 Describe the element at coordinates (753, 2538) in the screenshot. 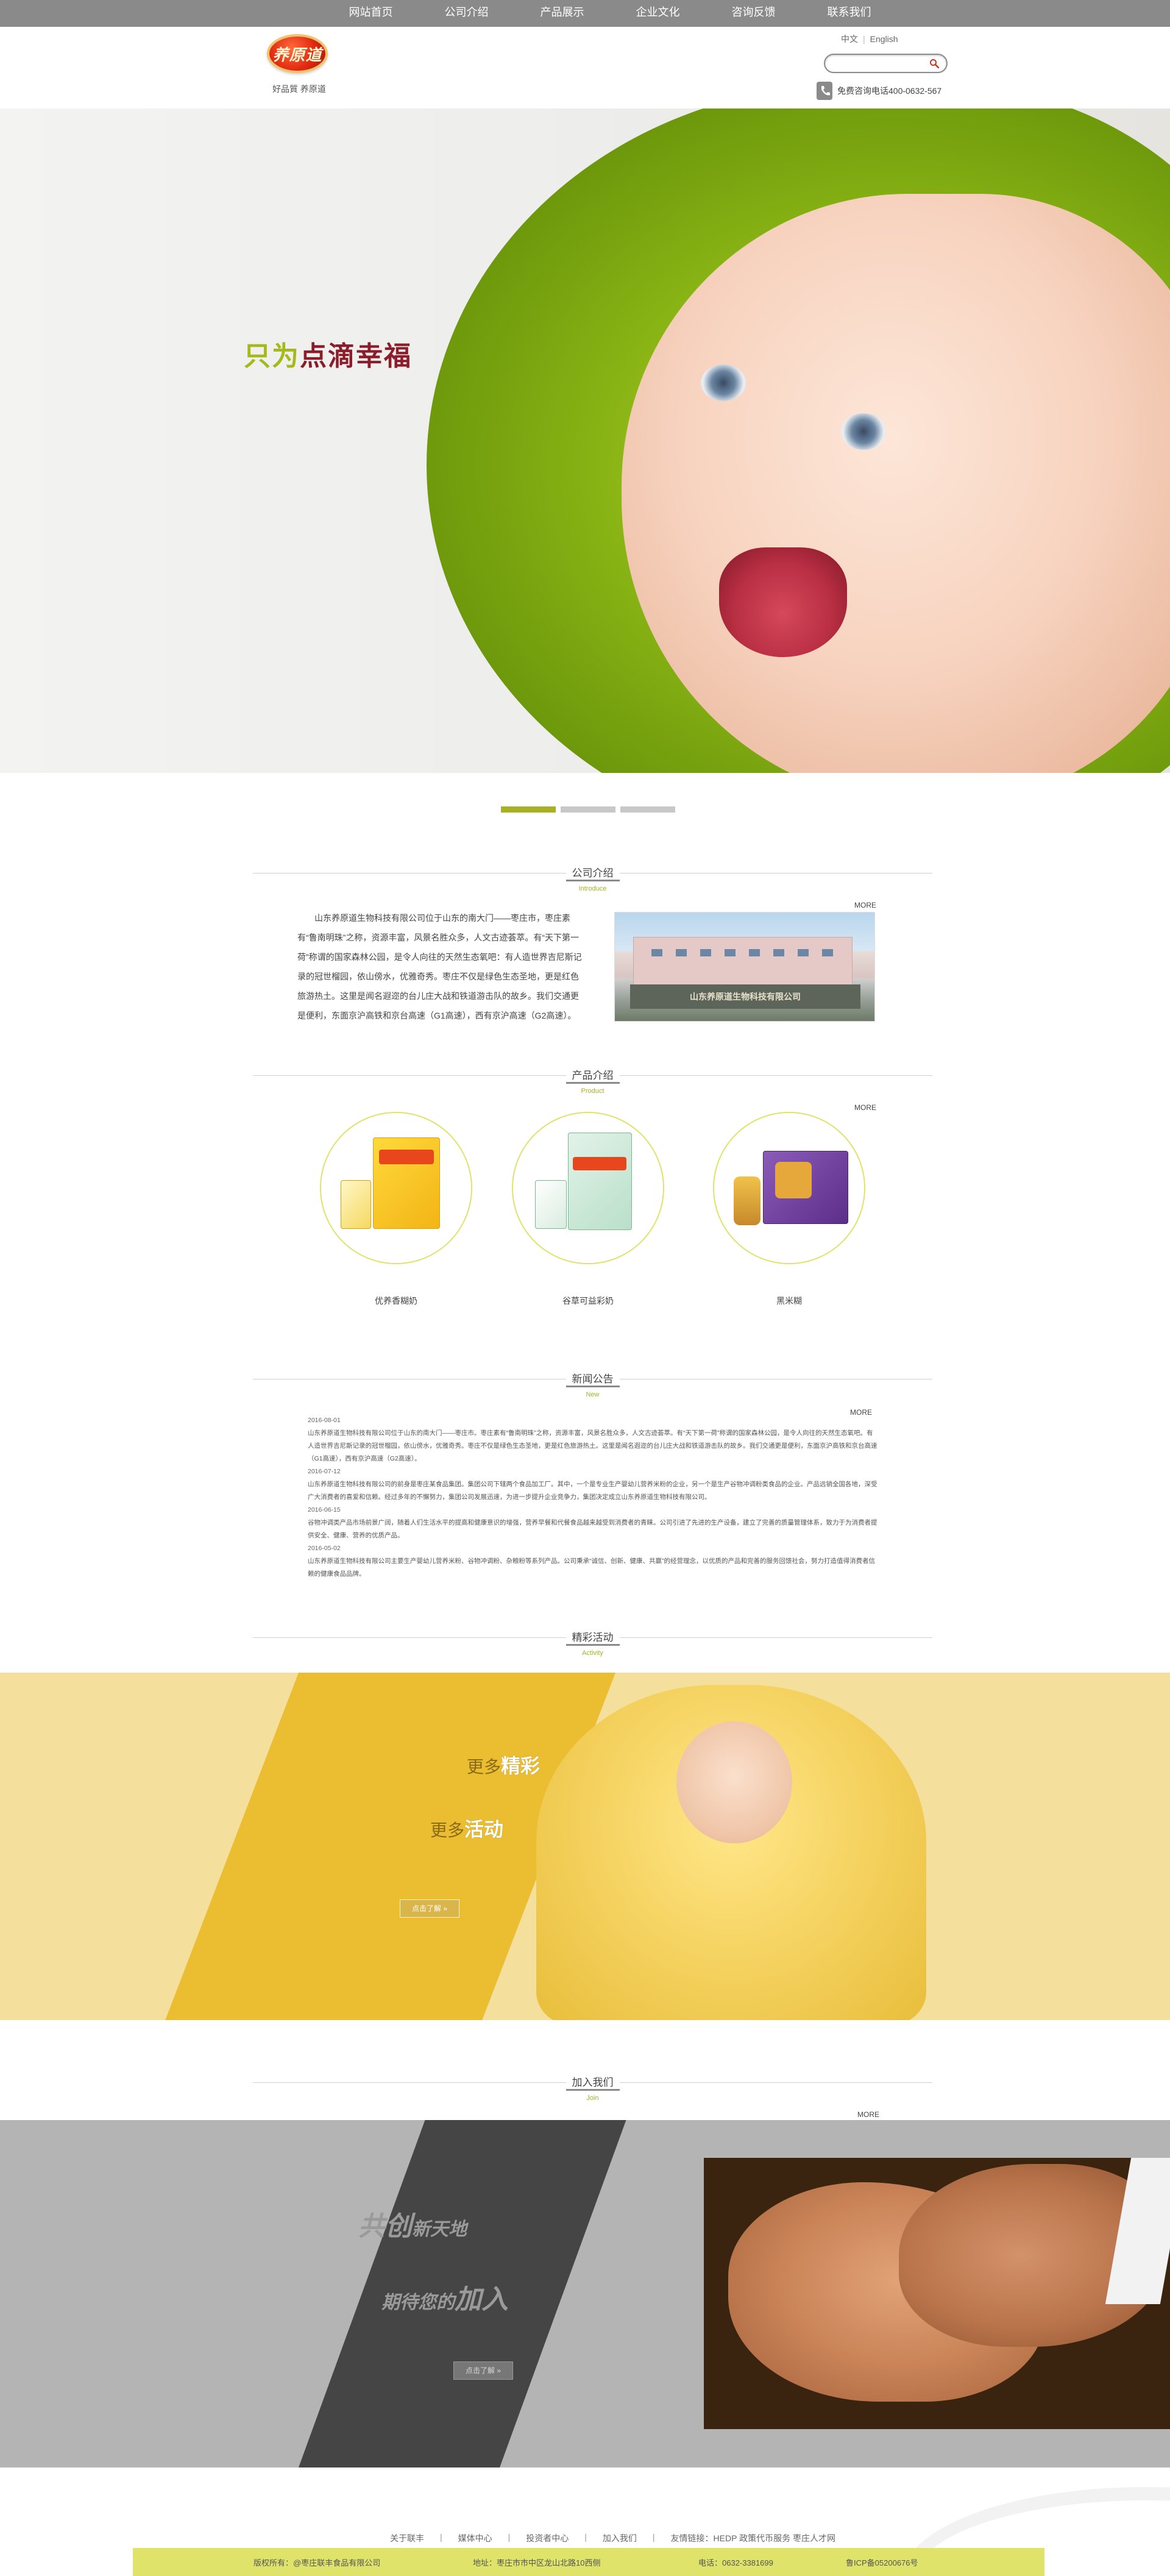

I see `footer-link-friends: 友情链接：HEDP 政策代币服务 枣庄人才网` at that location.